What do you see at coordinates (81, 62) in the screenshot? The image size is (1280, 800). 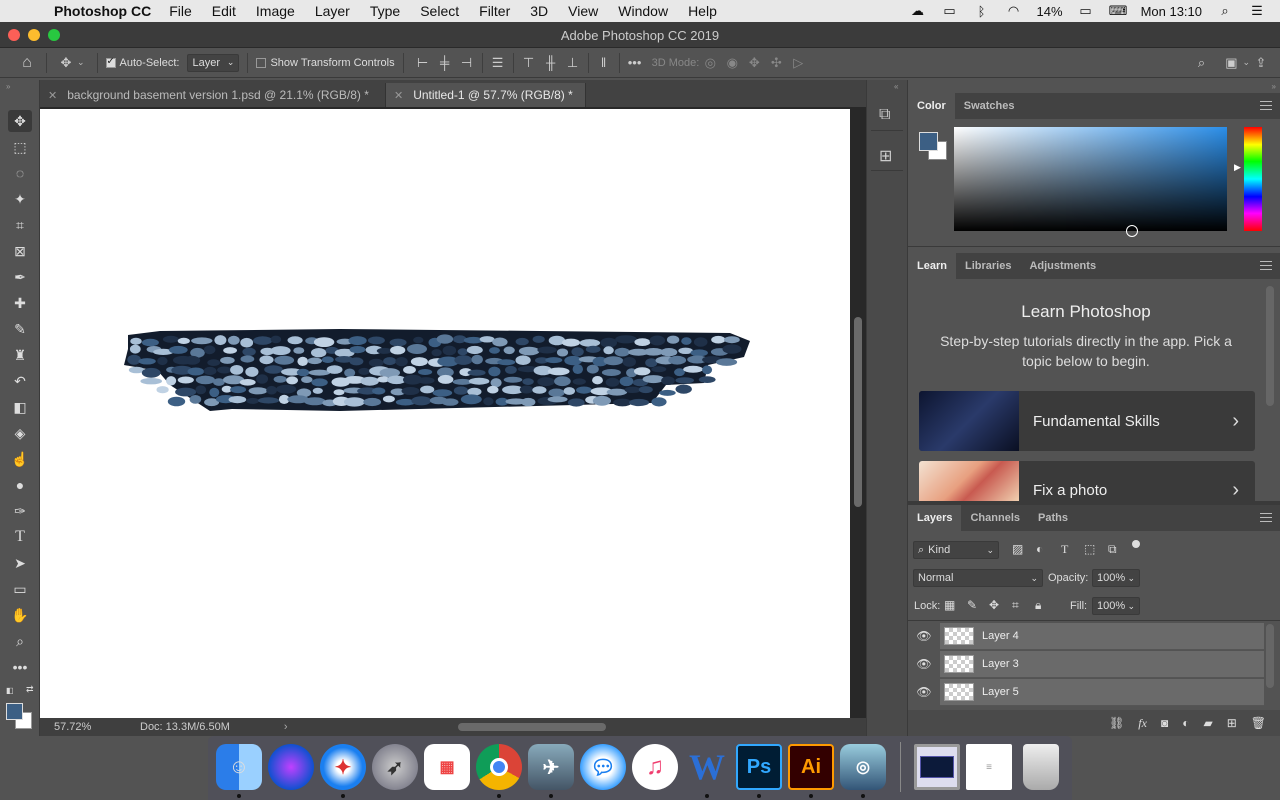 I see `chevron-down-icon: ⌄` at bounding box center [81, 62].